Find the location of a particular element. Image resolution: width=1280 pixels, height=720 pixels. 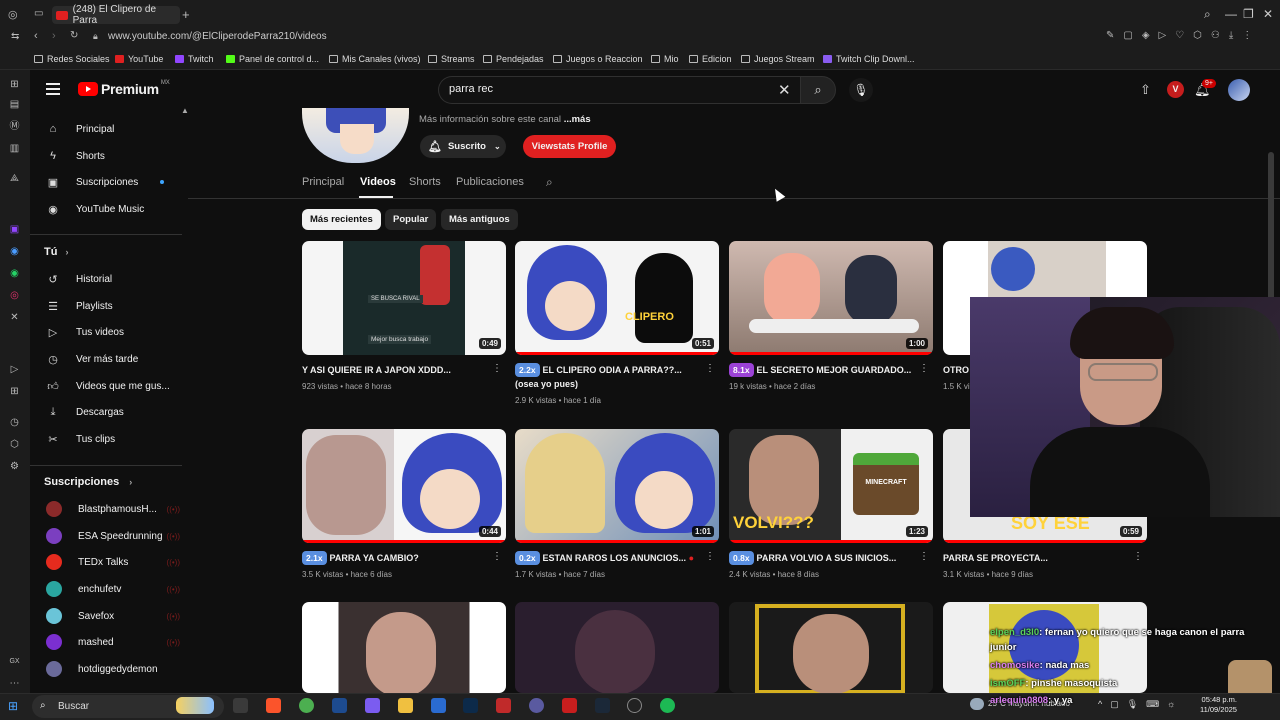

video-thumbnail: MINECRAFT VOLVI??? 1:23 is located at coordinates (831, 486).